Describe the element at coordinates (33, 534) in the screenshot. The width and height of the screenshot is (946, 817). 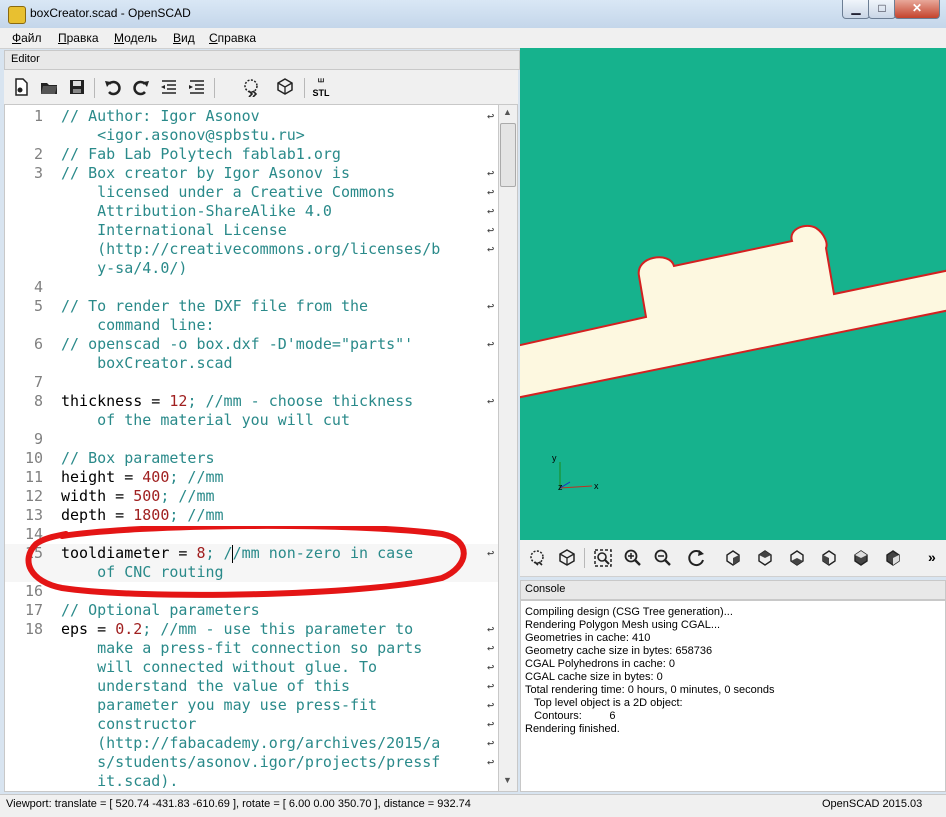
I see `line-number: 14` at that location.